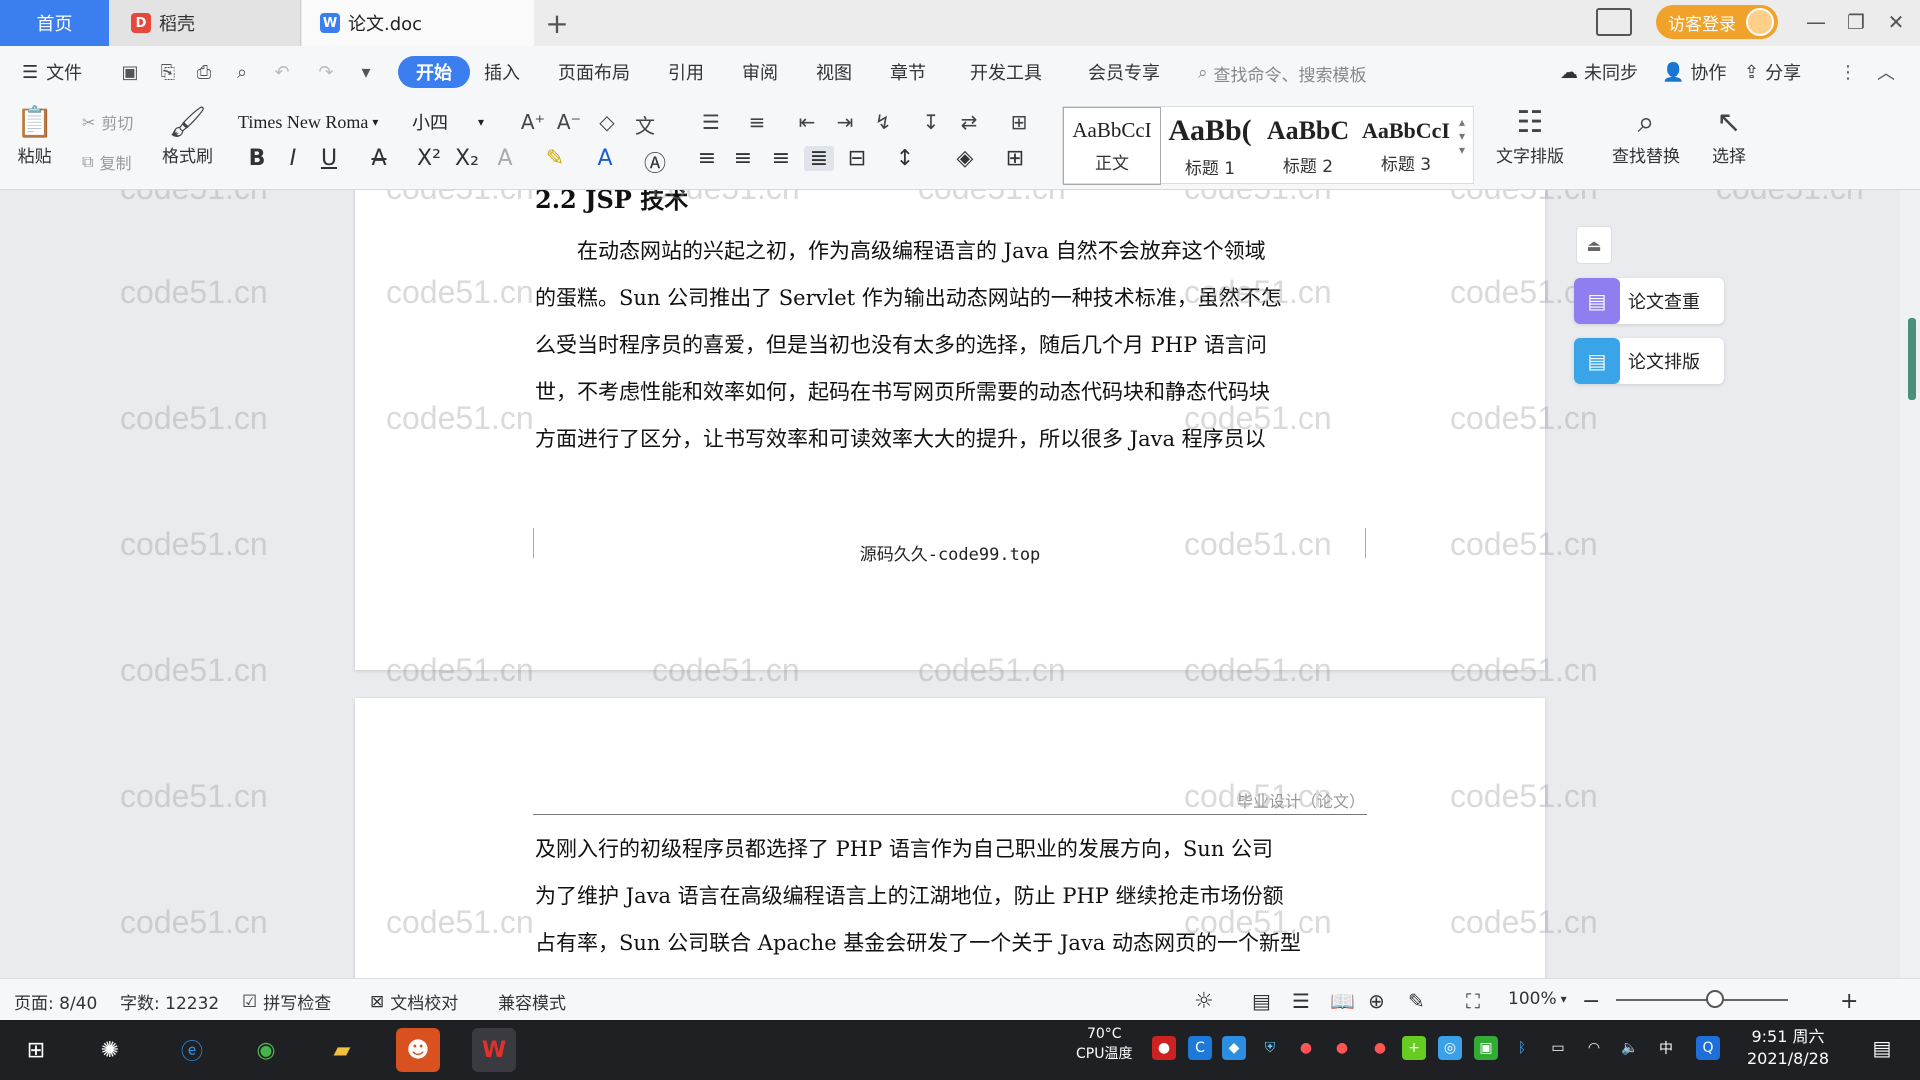 This screenshot has width=1920, height=1080. I want to click on quick-access-dropdown-icon: ▾, so click(366, 72).